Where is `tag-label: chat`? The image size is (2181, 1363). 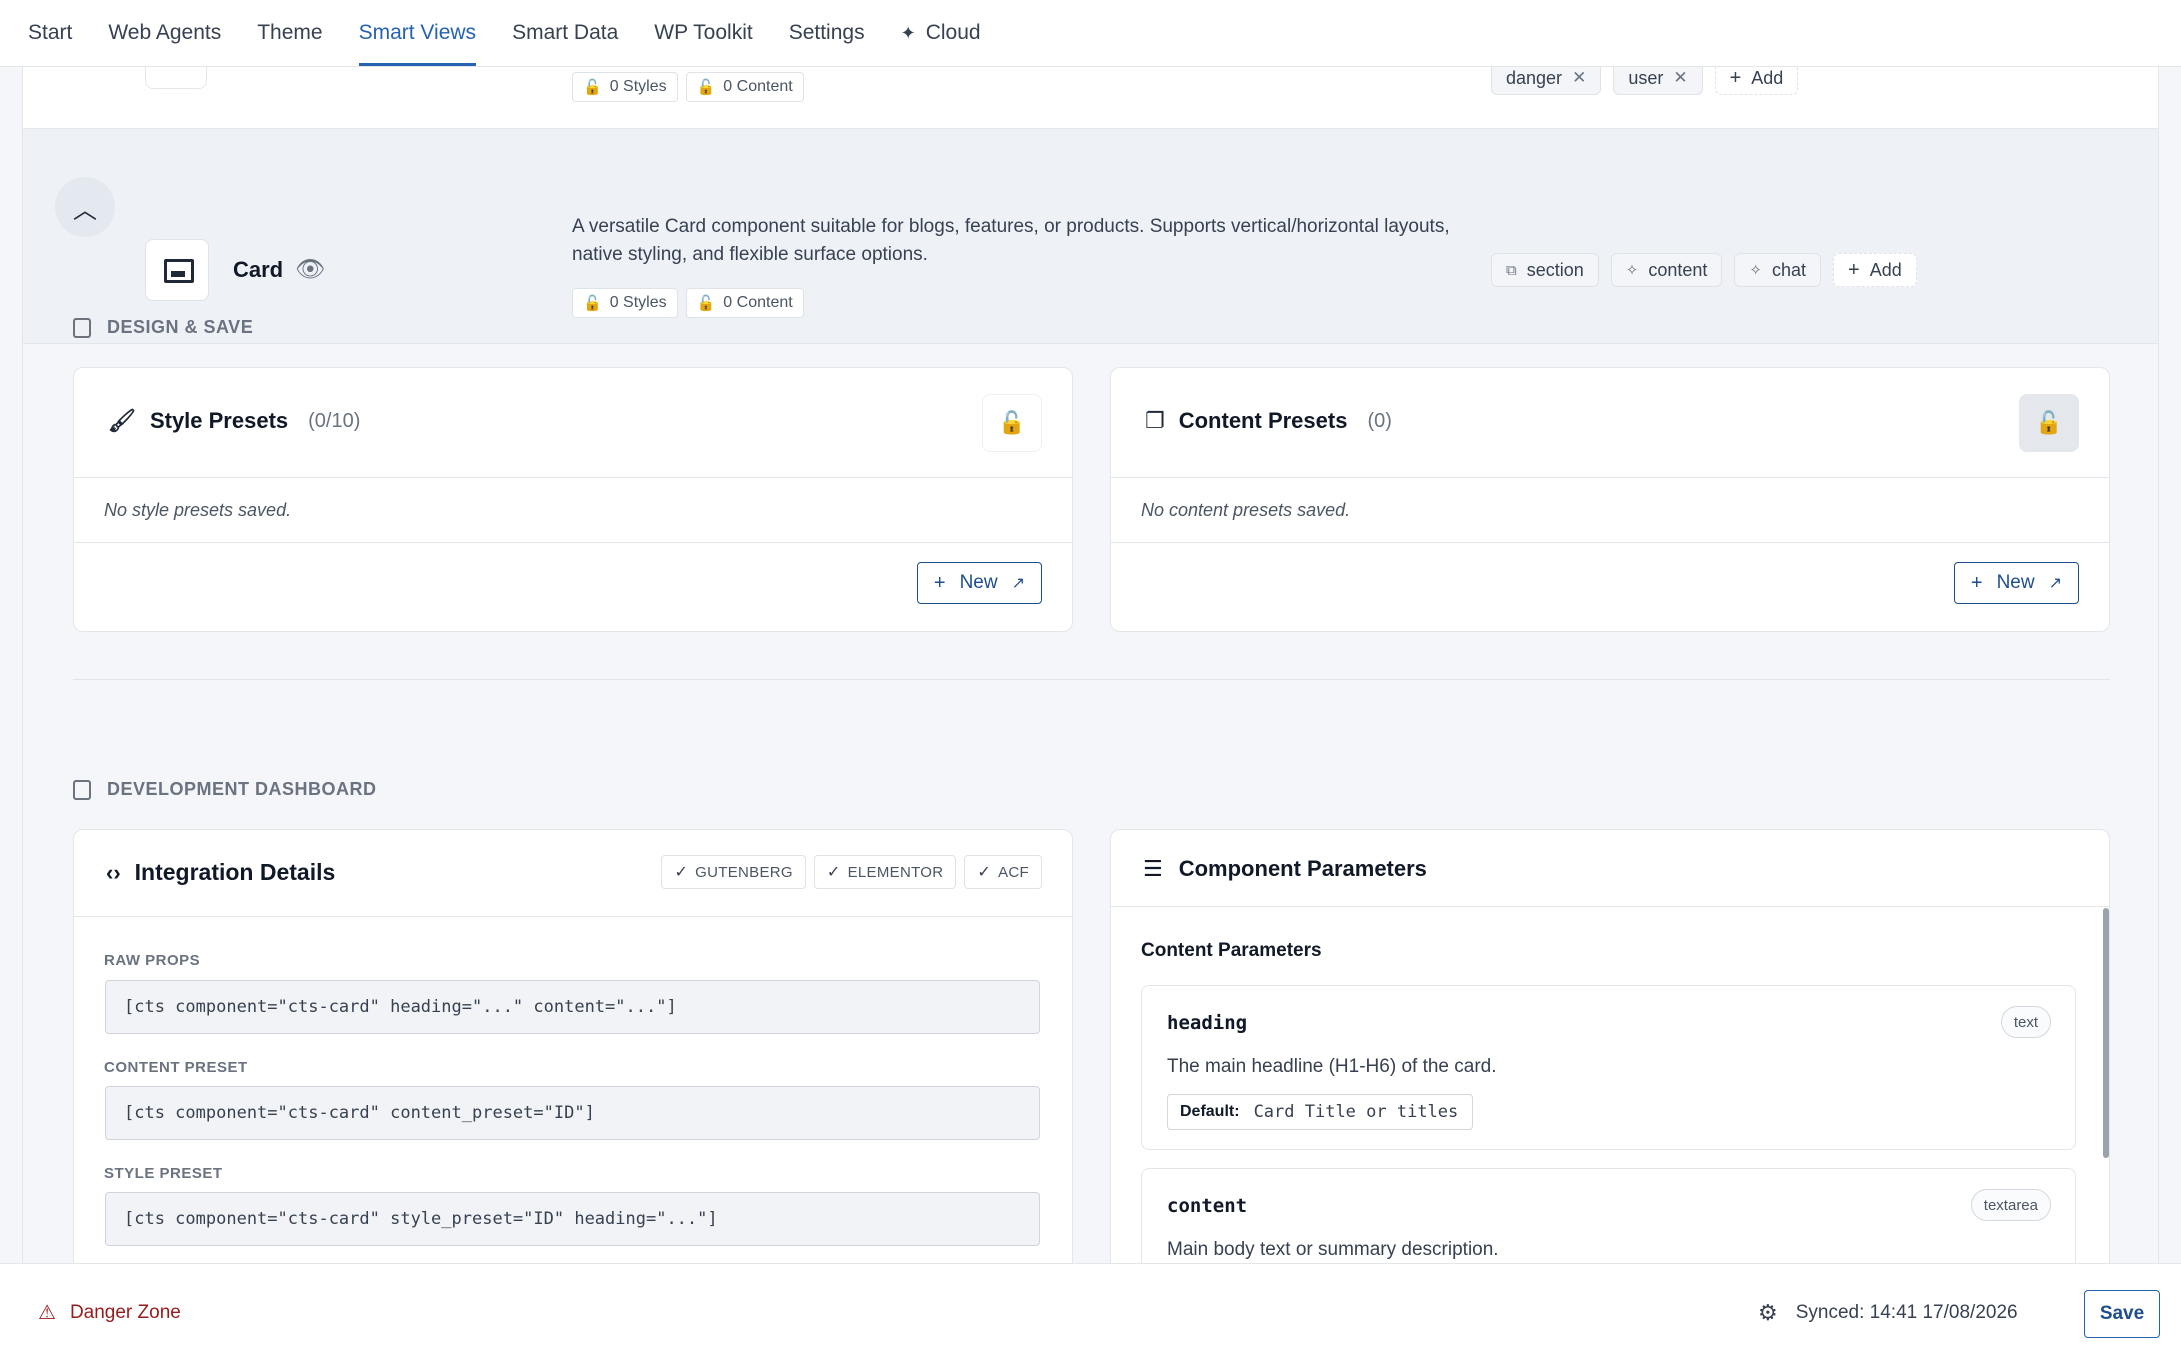
tag-label: chat is located at coordinates (1788, 269).